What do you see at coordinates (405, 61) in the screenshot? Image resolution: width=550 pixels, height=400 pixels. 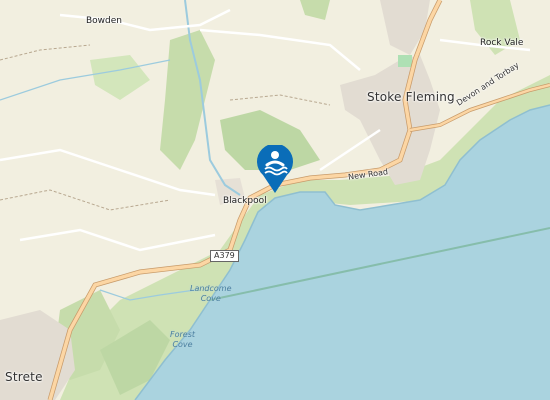 I see `sports-pitch` at bounding box center [405, 61].